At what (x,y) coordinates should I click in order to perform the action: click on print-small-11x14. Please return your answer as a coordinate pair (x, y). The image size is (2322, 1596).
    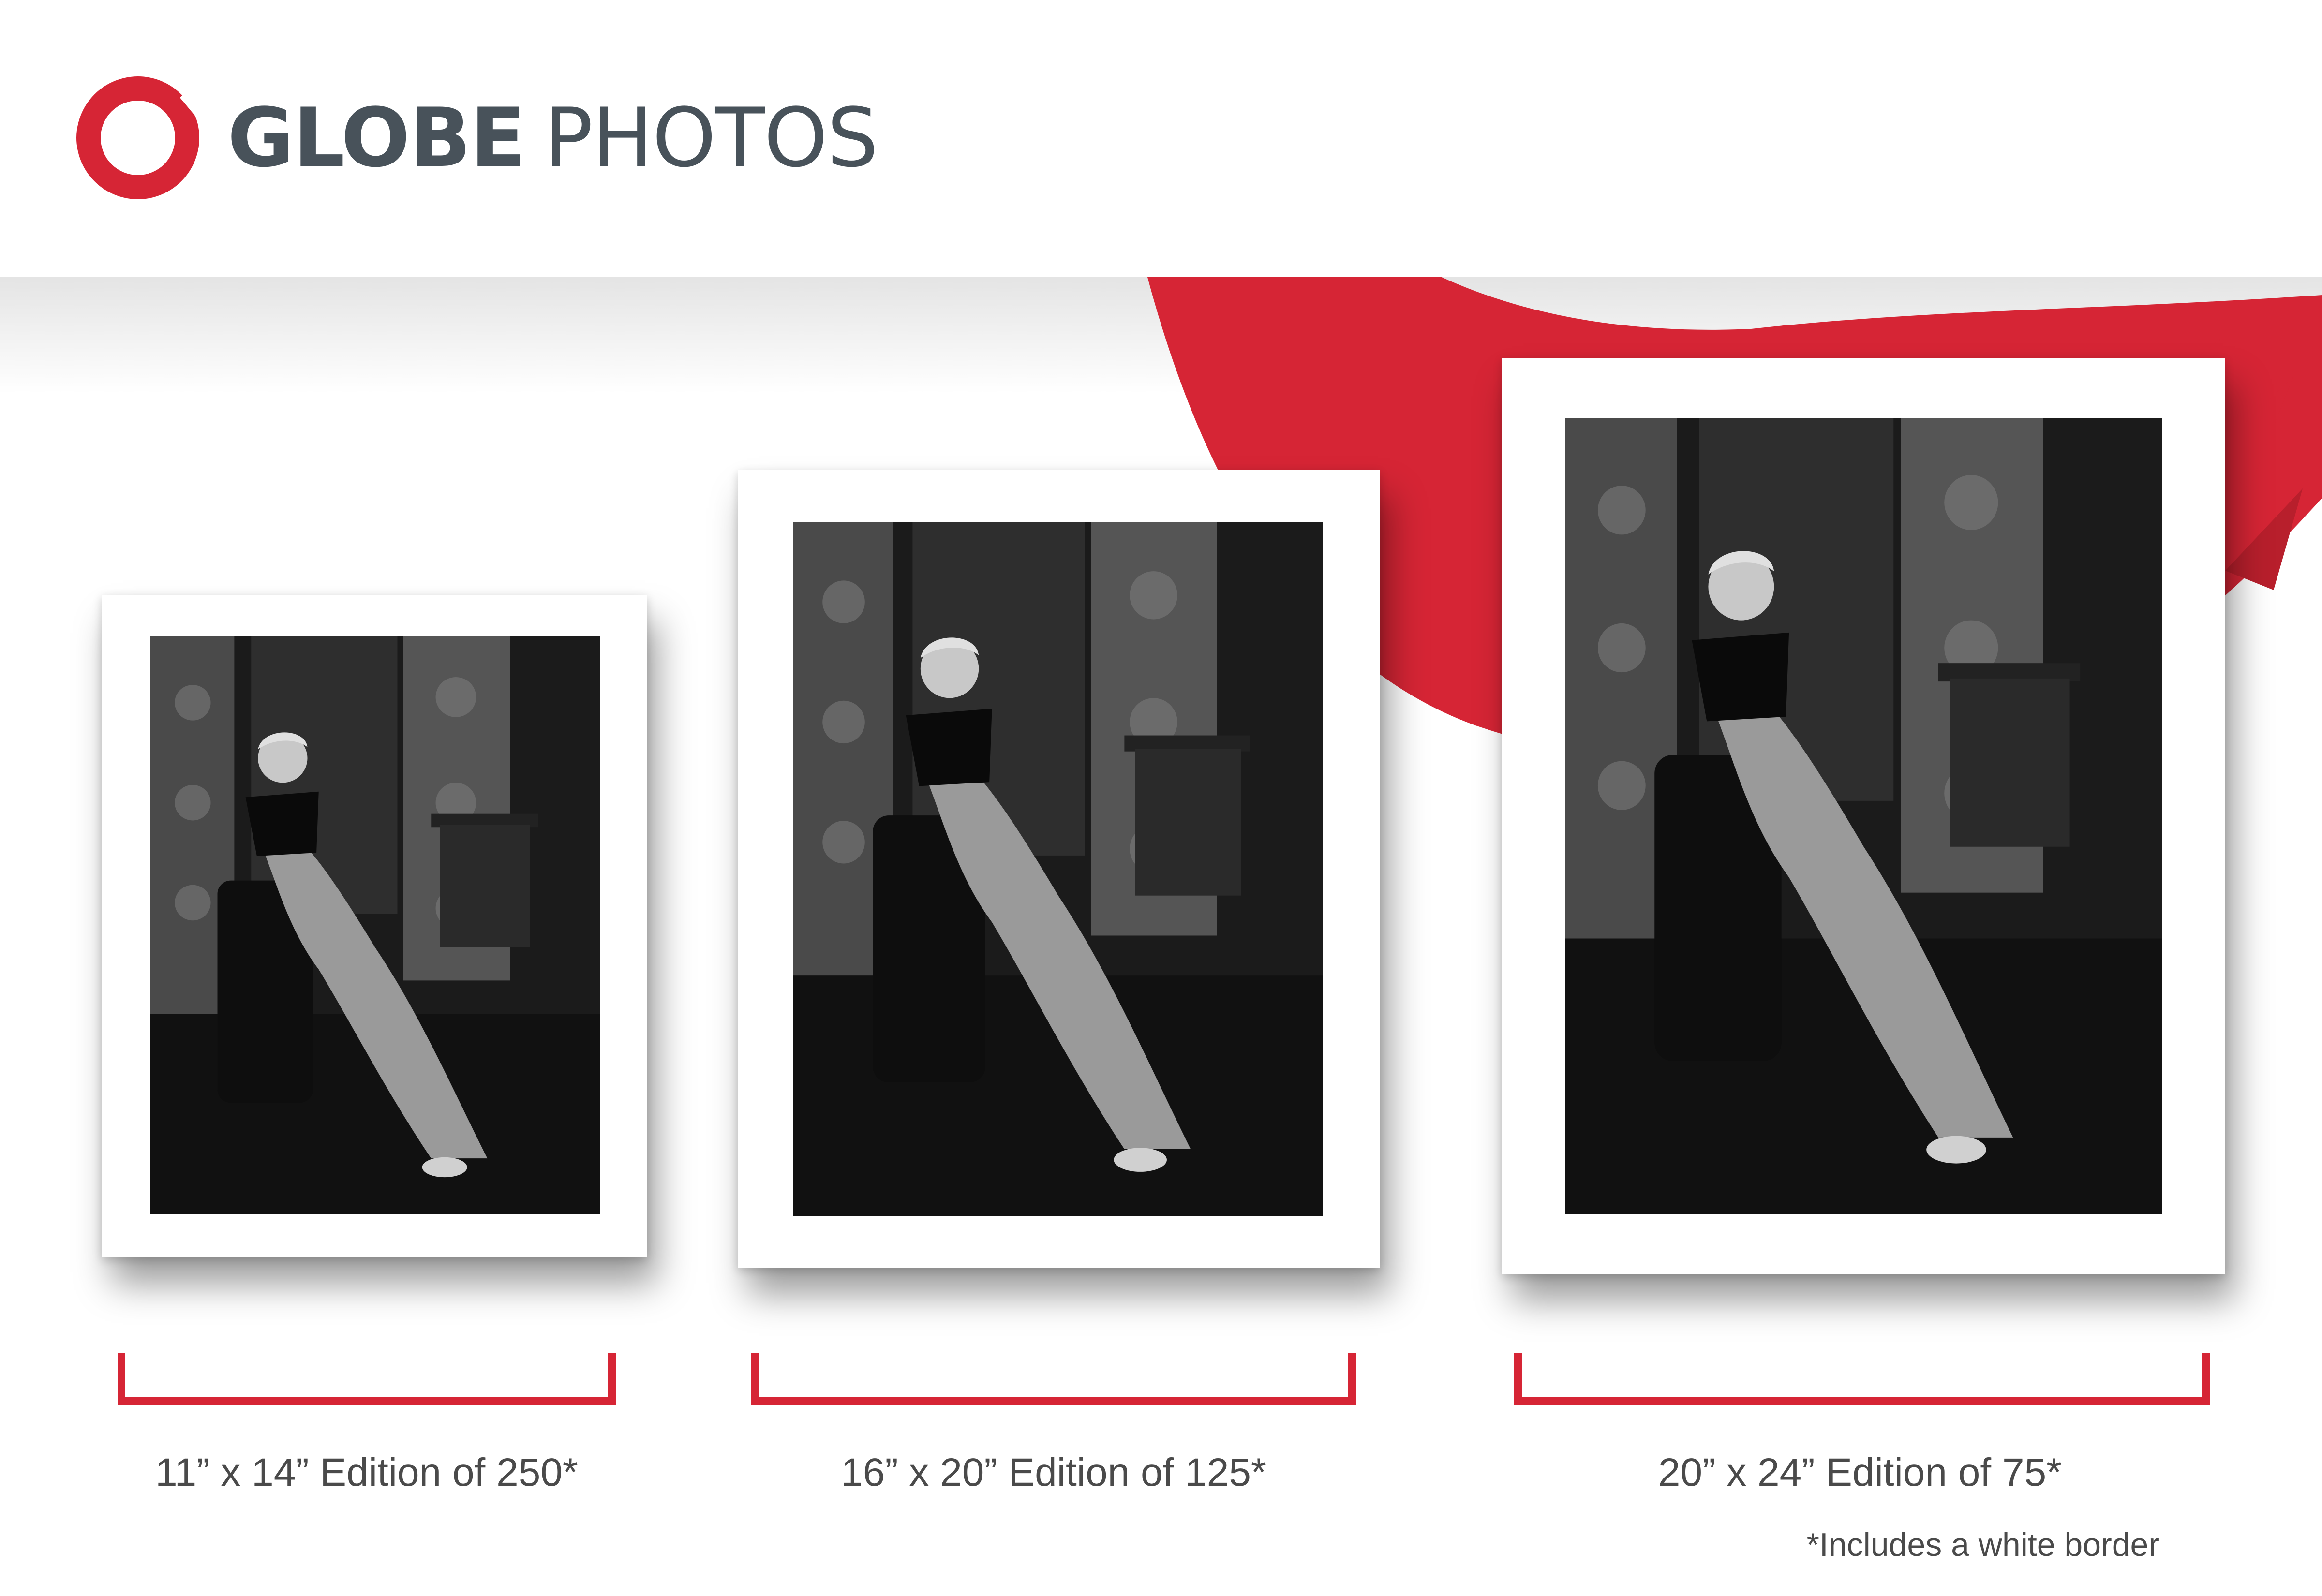
    Looking at the image, I should click on (374, 926).